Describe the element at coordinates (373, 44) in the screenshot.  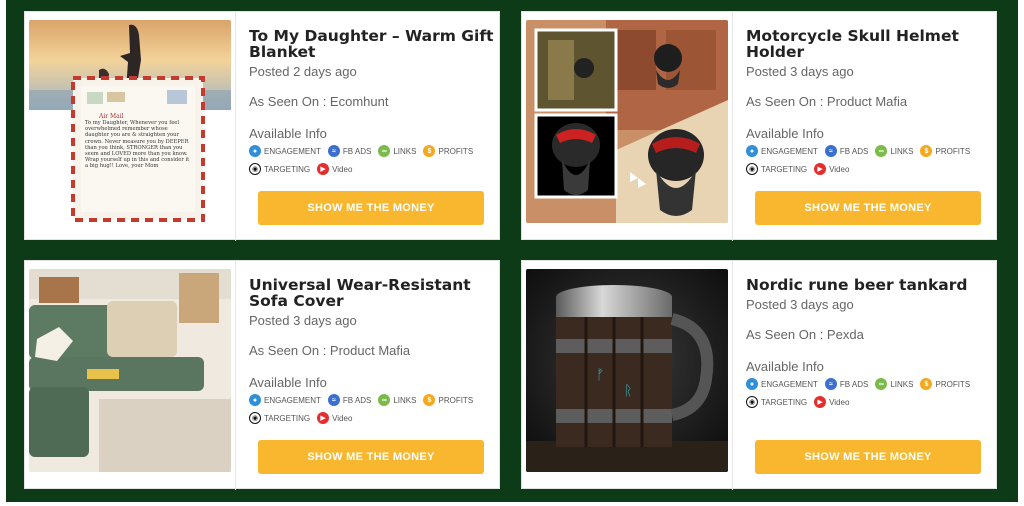
I see `product-title: To My Daughter – Warm Gift Blanket` at that location.